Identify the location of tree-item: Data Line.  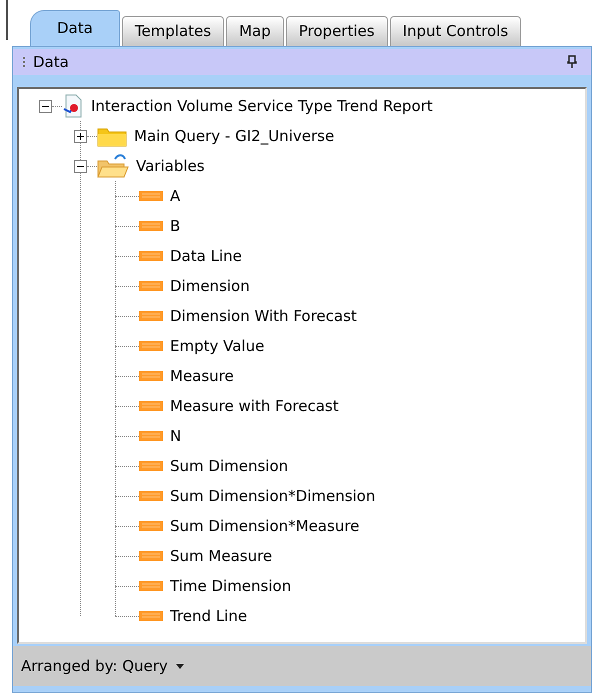
(206, 256).